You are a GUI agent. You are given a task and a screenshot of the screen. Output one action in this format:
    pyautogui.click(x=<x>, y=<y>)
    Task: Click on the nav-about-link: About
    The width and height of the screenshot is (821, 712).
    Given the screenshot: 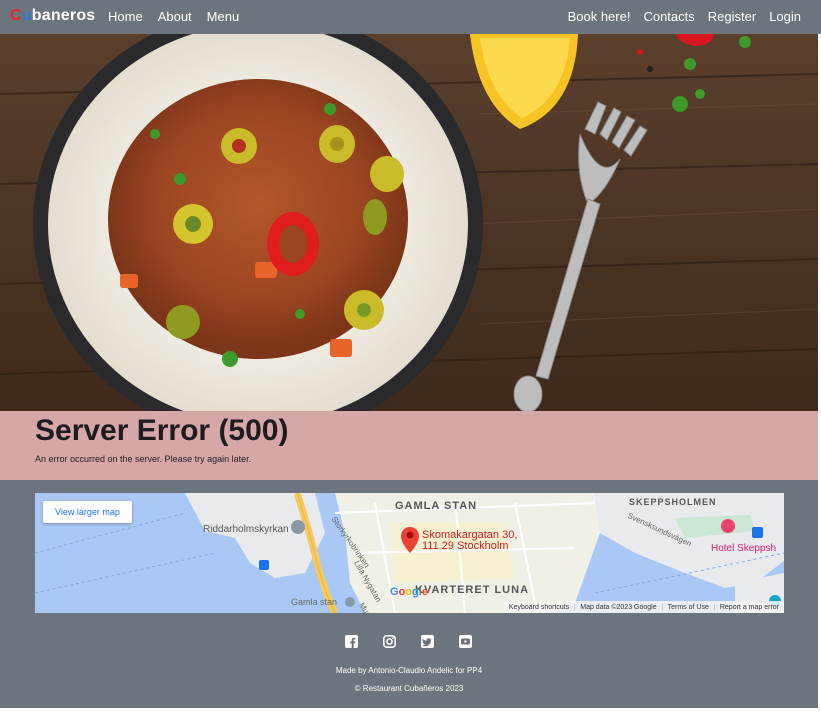 What is the action you would take?
    pyautogui.click(x=175, y=16)
    